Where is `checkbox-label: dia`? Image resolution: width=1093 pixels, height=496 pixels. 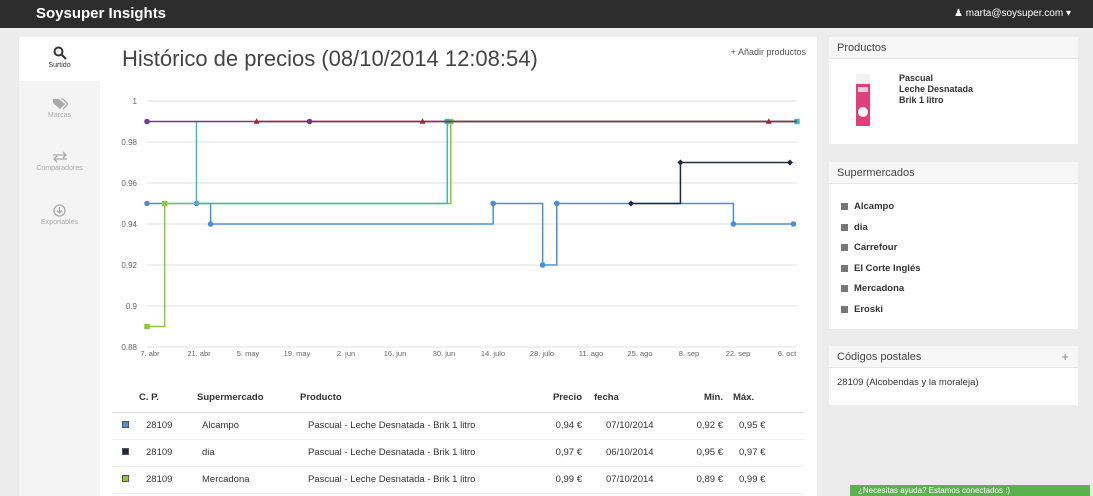
checkbox-label: dia is located at coordinates (861, 227).